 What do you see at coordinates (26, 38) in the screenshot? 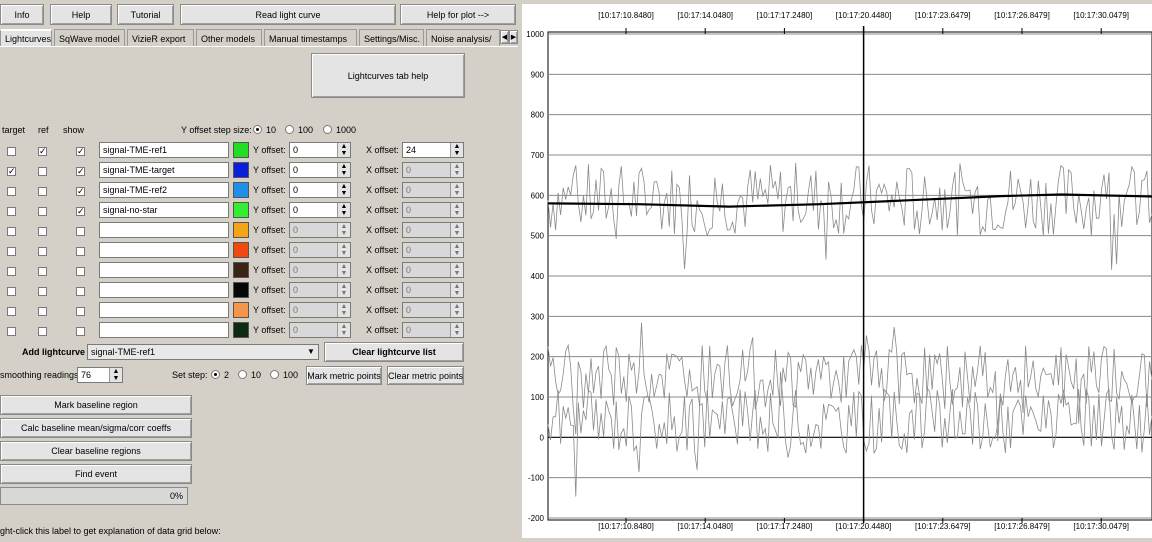
I see `tab-lightcurves: Lightcurves` at bounding box center [26, 38].